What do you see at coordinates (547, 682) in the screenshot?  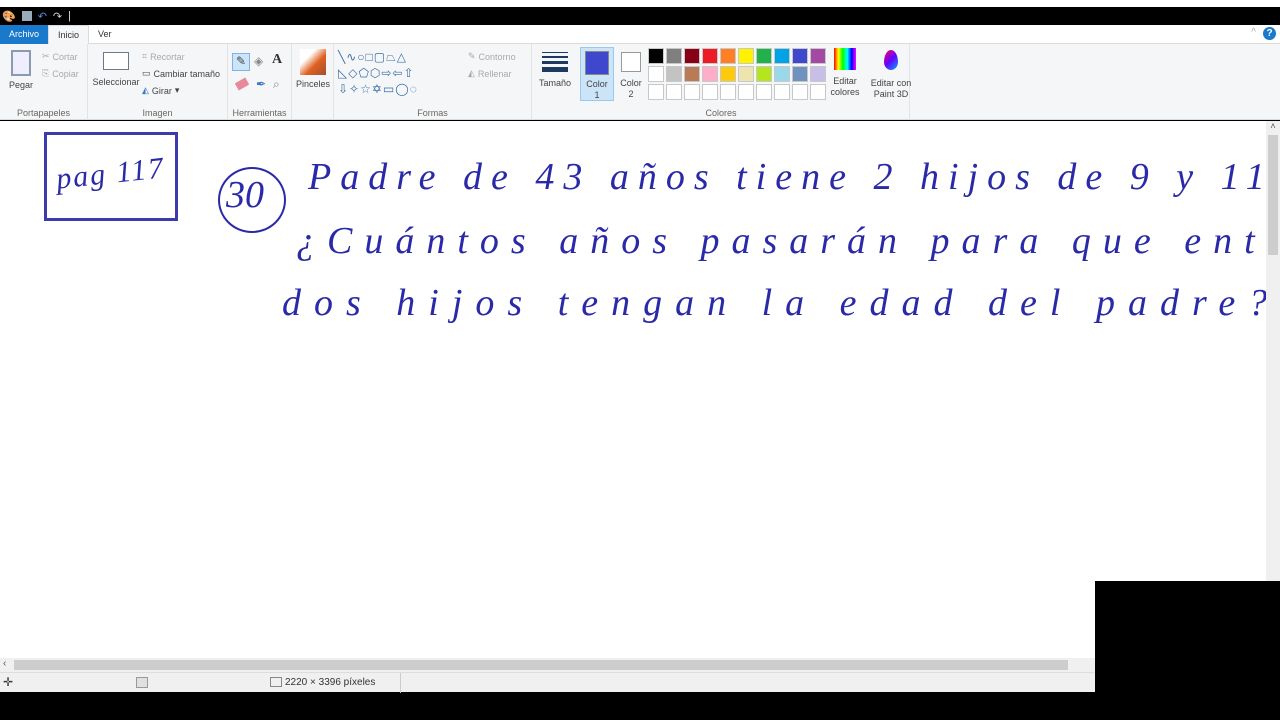 I see `status-bar: ✛ 2220 × 3396 píxeles` at bounding box center [547, 682].